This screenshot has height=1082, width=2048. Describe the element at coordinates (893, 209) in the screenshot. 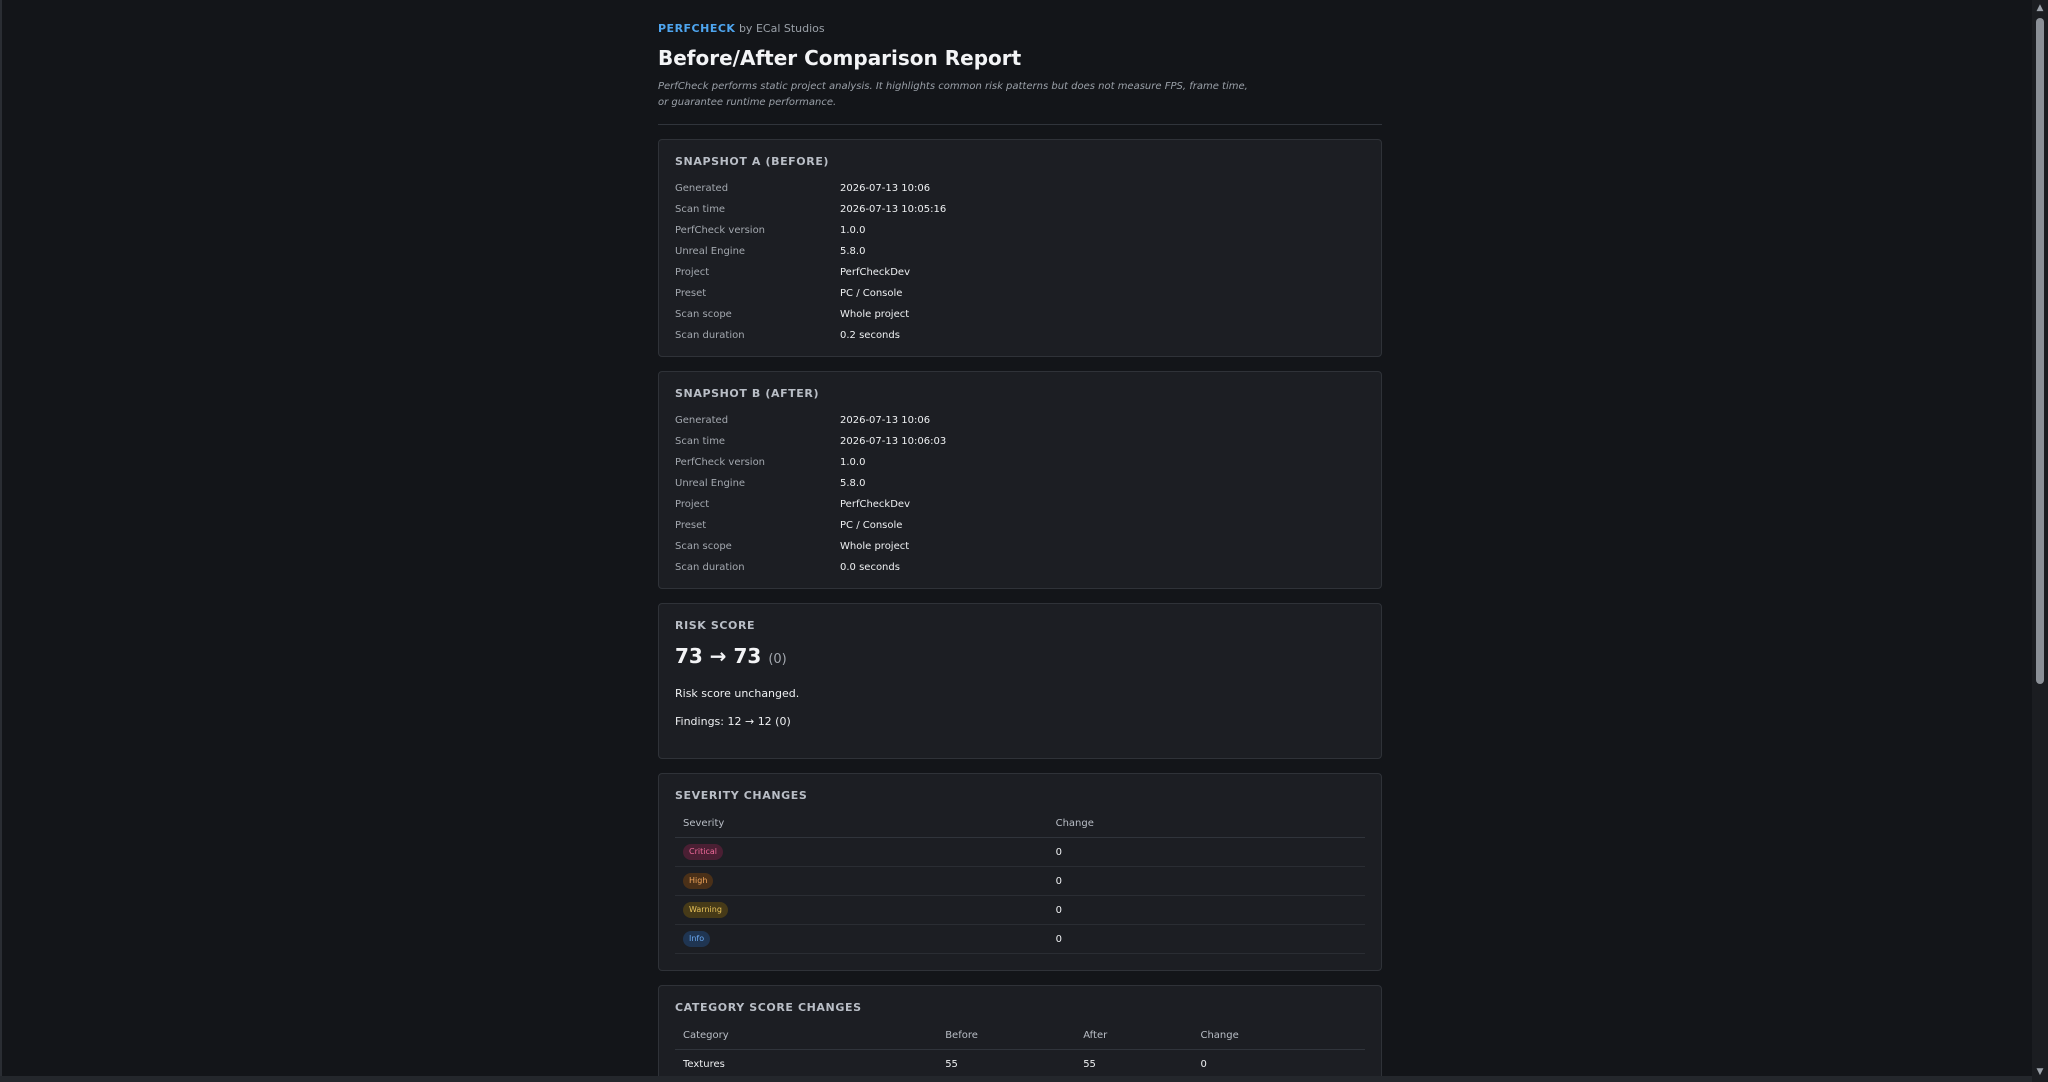

I see `meta-value: 2026-07-13 10:05:16` at that location.